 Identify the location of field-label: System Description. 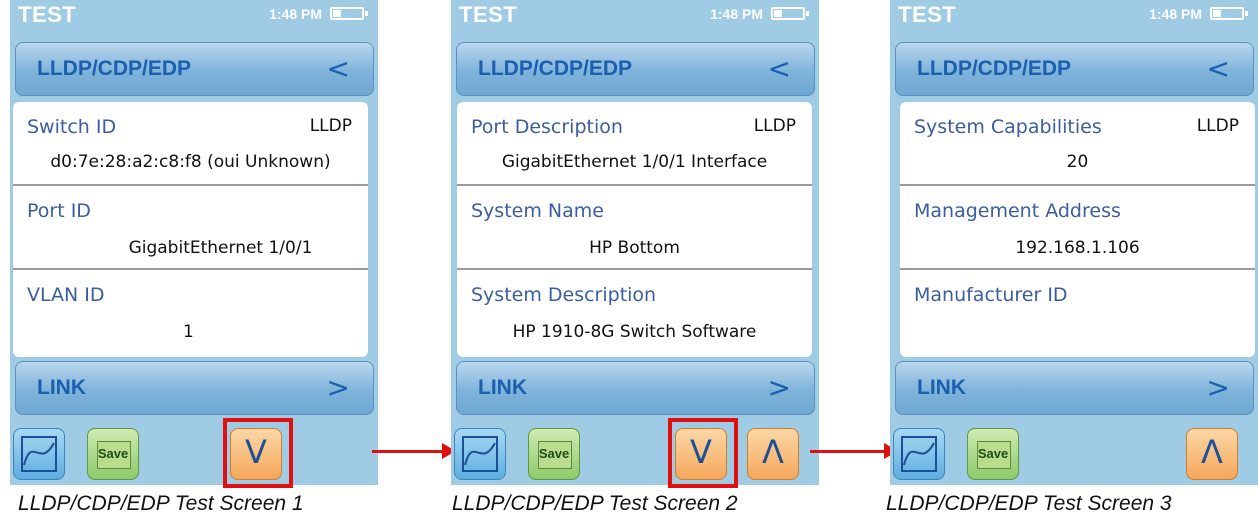
(564, 295).